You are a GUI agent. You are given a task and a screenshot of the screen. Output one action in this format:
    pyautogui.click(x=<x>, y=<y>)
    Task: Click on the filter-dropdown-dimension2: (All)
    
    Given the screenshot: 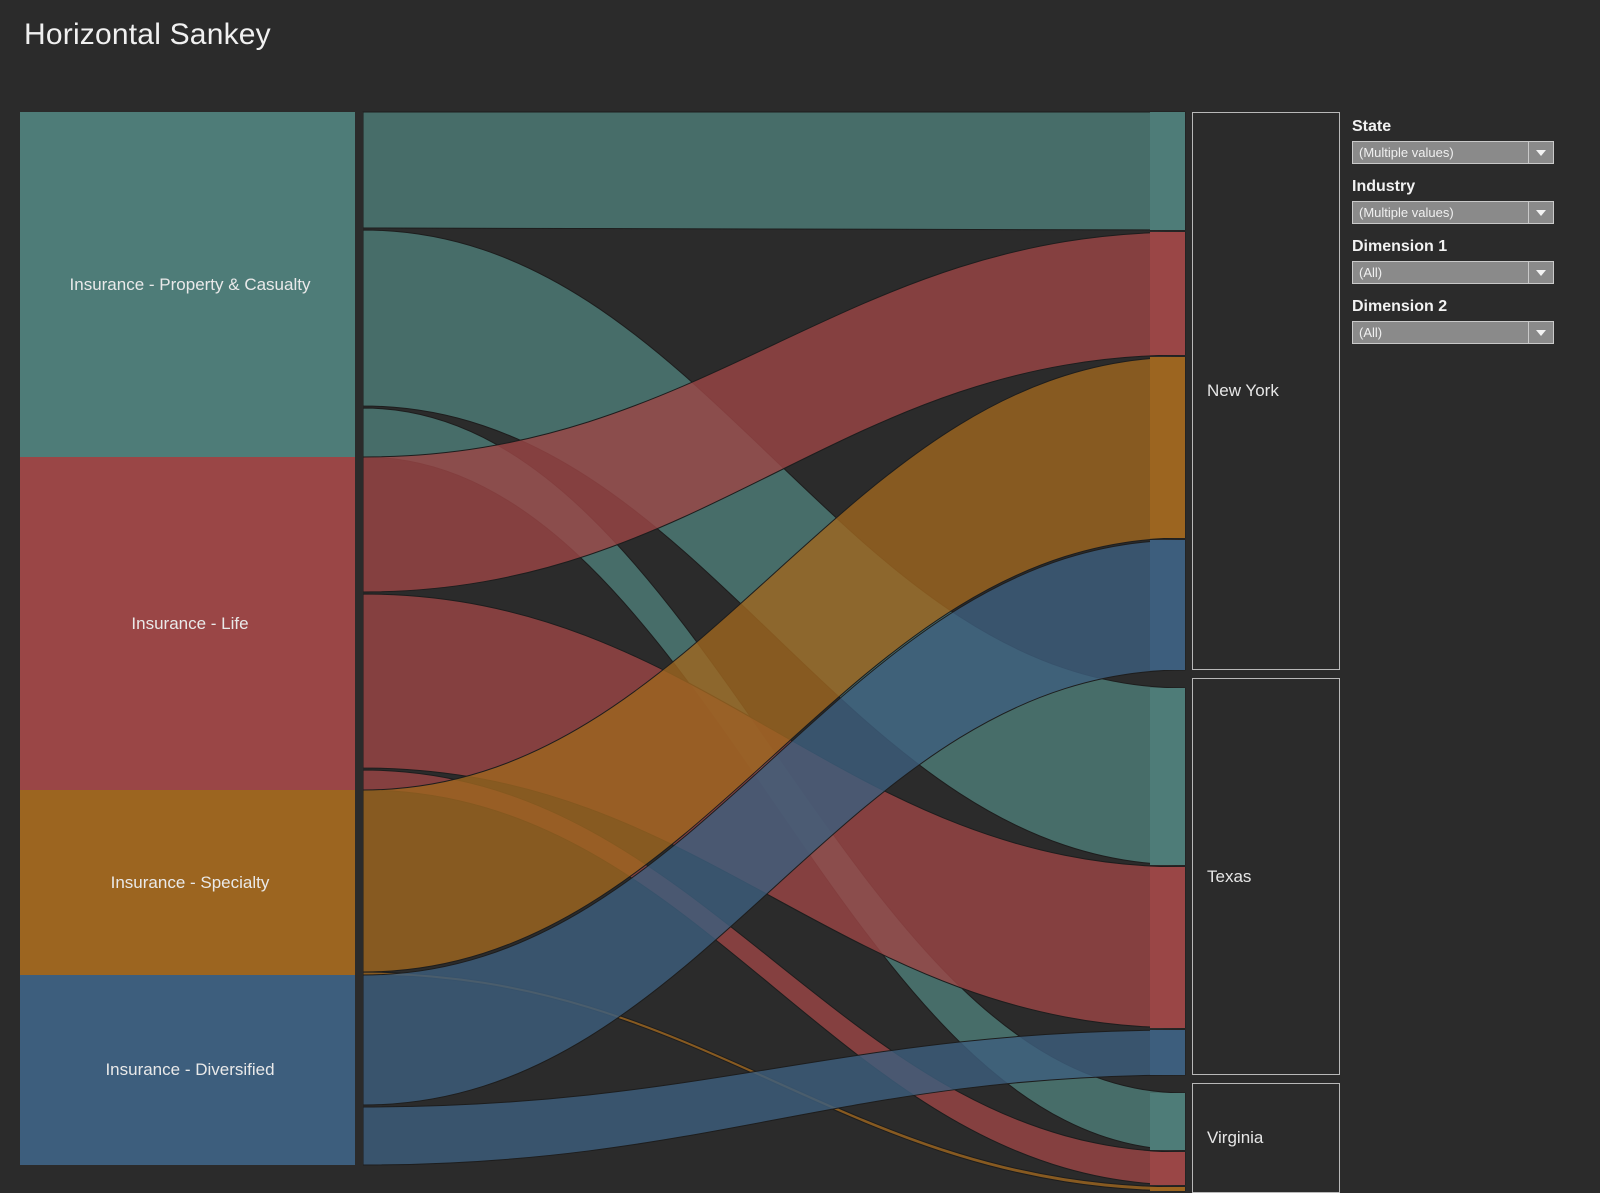 What is the action you would take?
    pyautogui.click(x=1453, y=332)
    